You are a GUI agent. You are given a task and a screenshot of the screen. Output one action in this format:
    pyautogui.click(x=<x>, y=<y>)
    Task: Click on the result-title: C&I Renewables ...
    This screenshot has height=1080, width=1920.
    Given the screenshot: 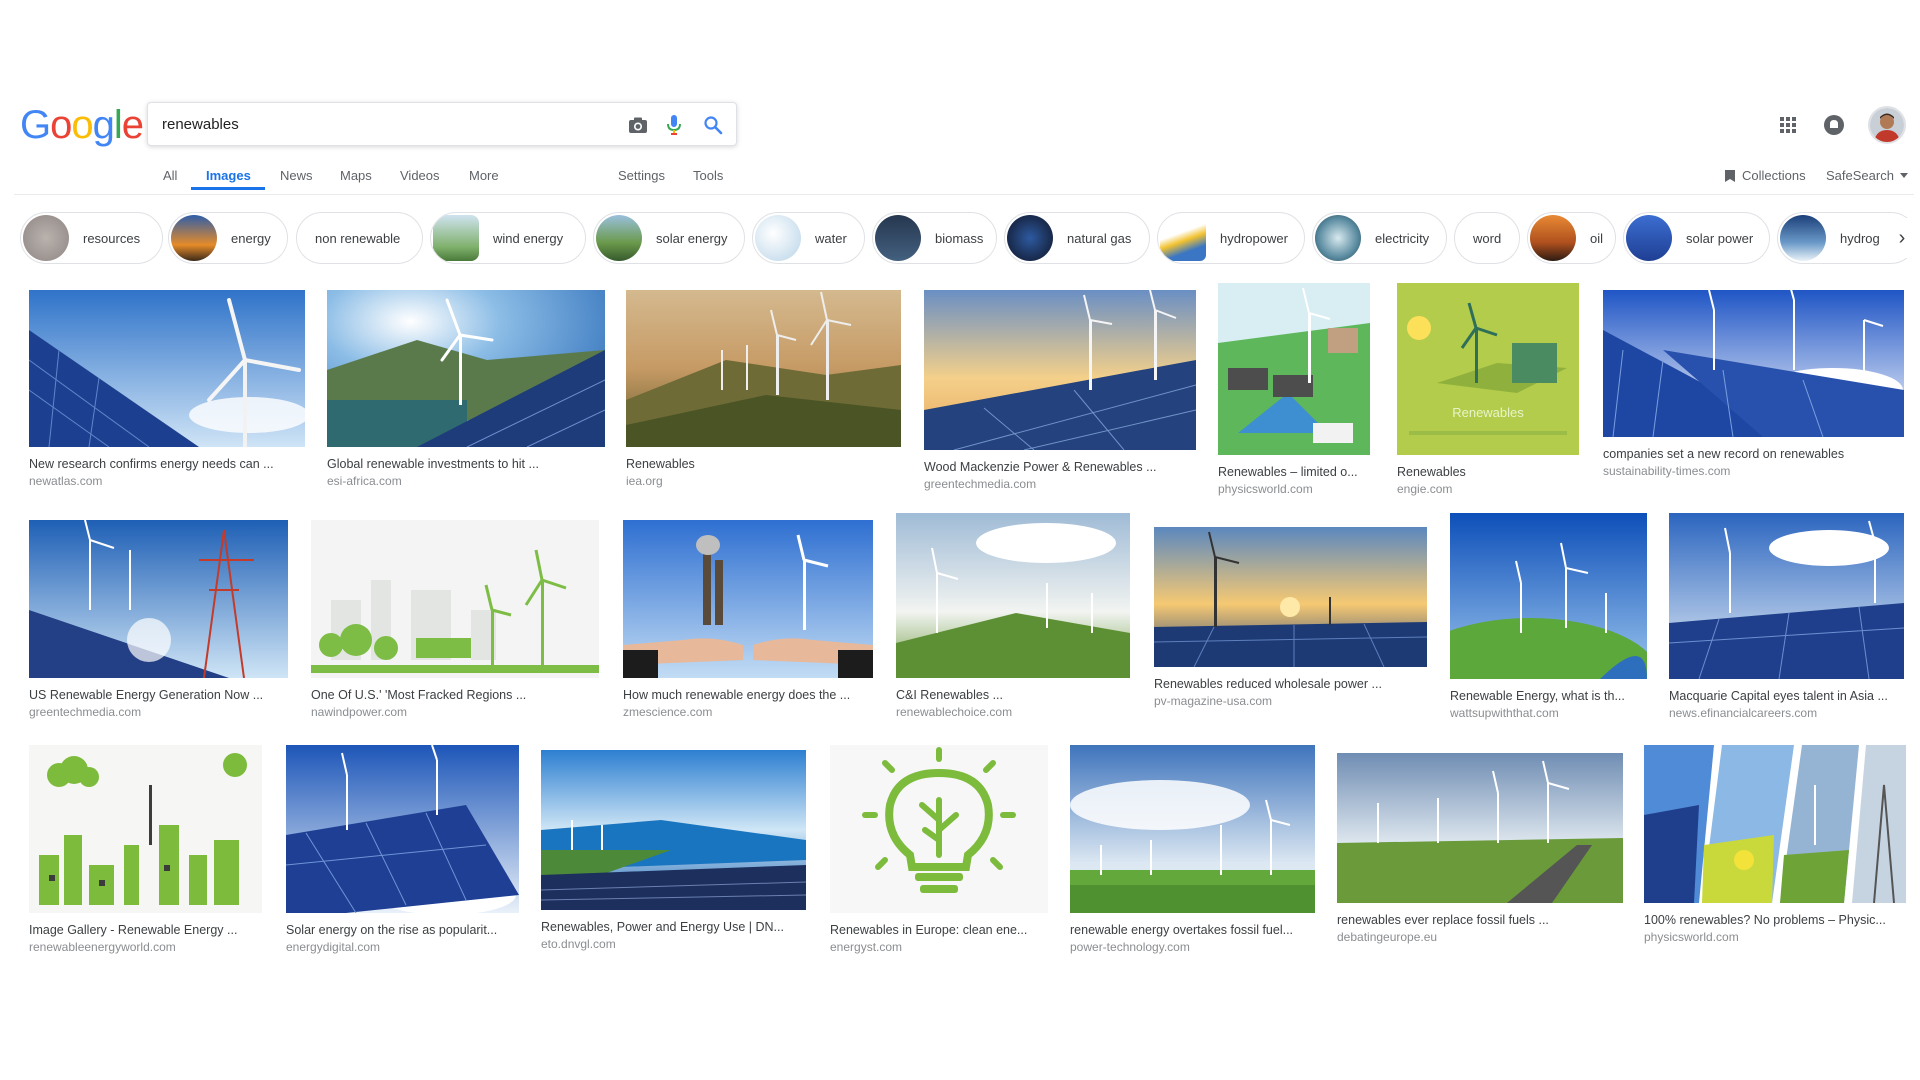 What is the action you would take?
    pyautogui.click(x=949, y=695)
    